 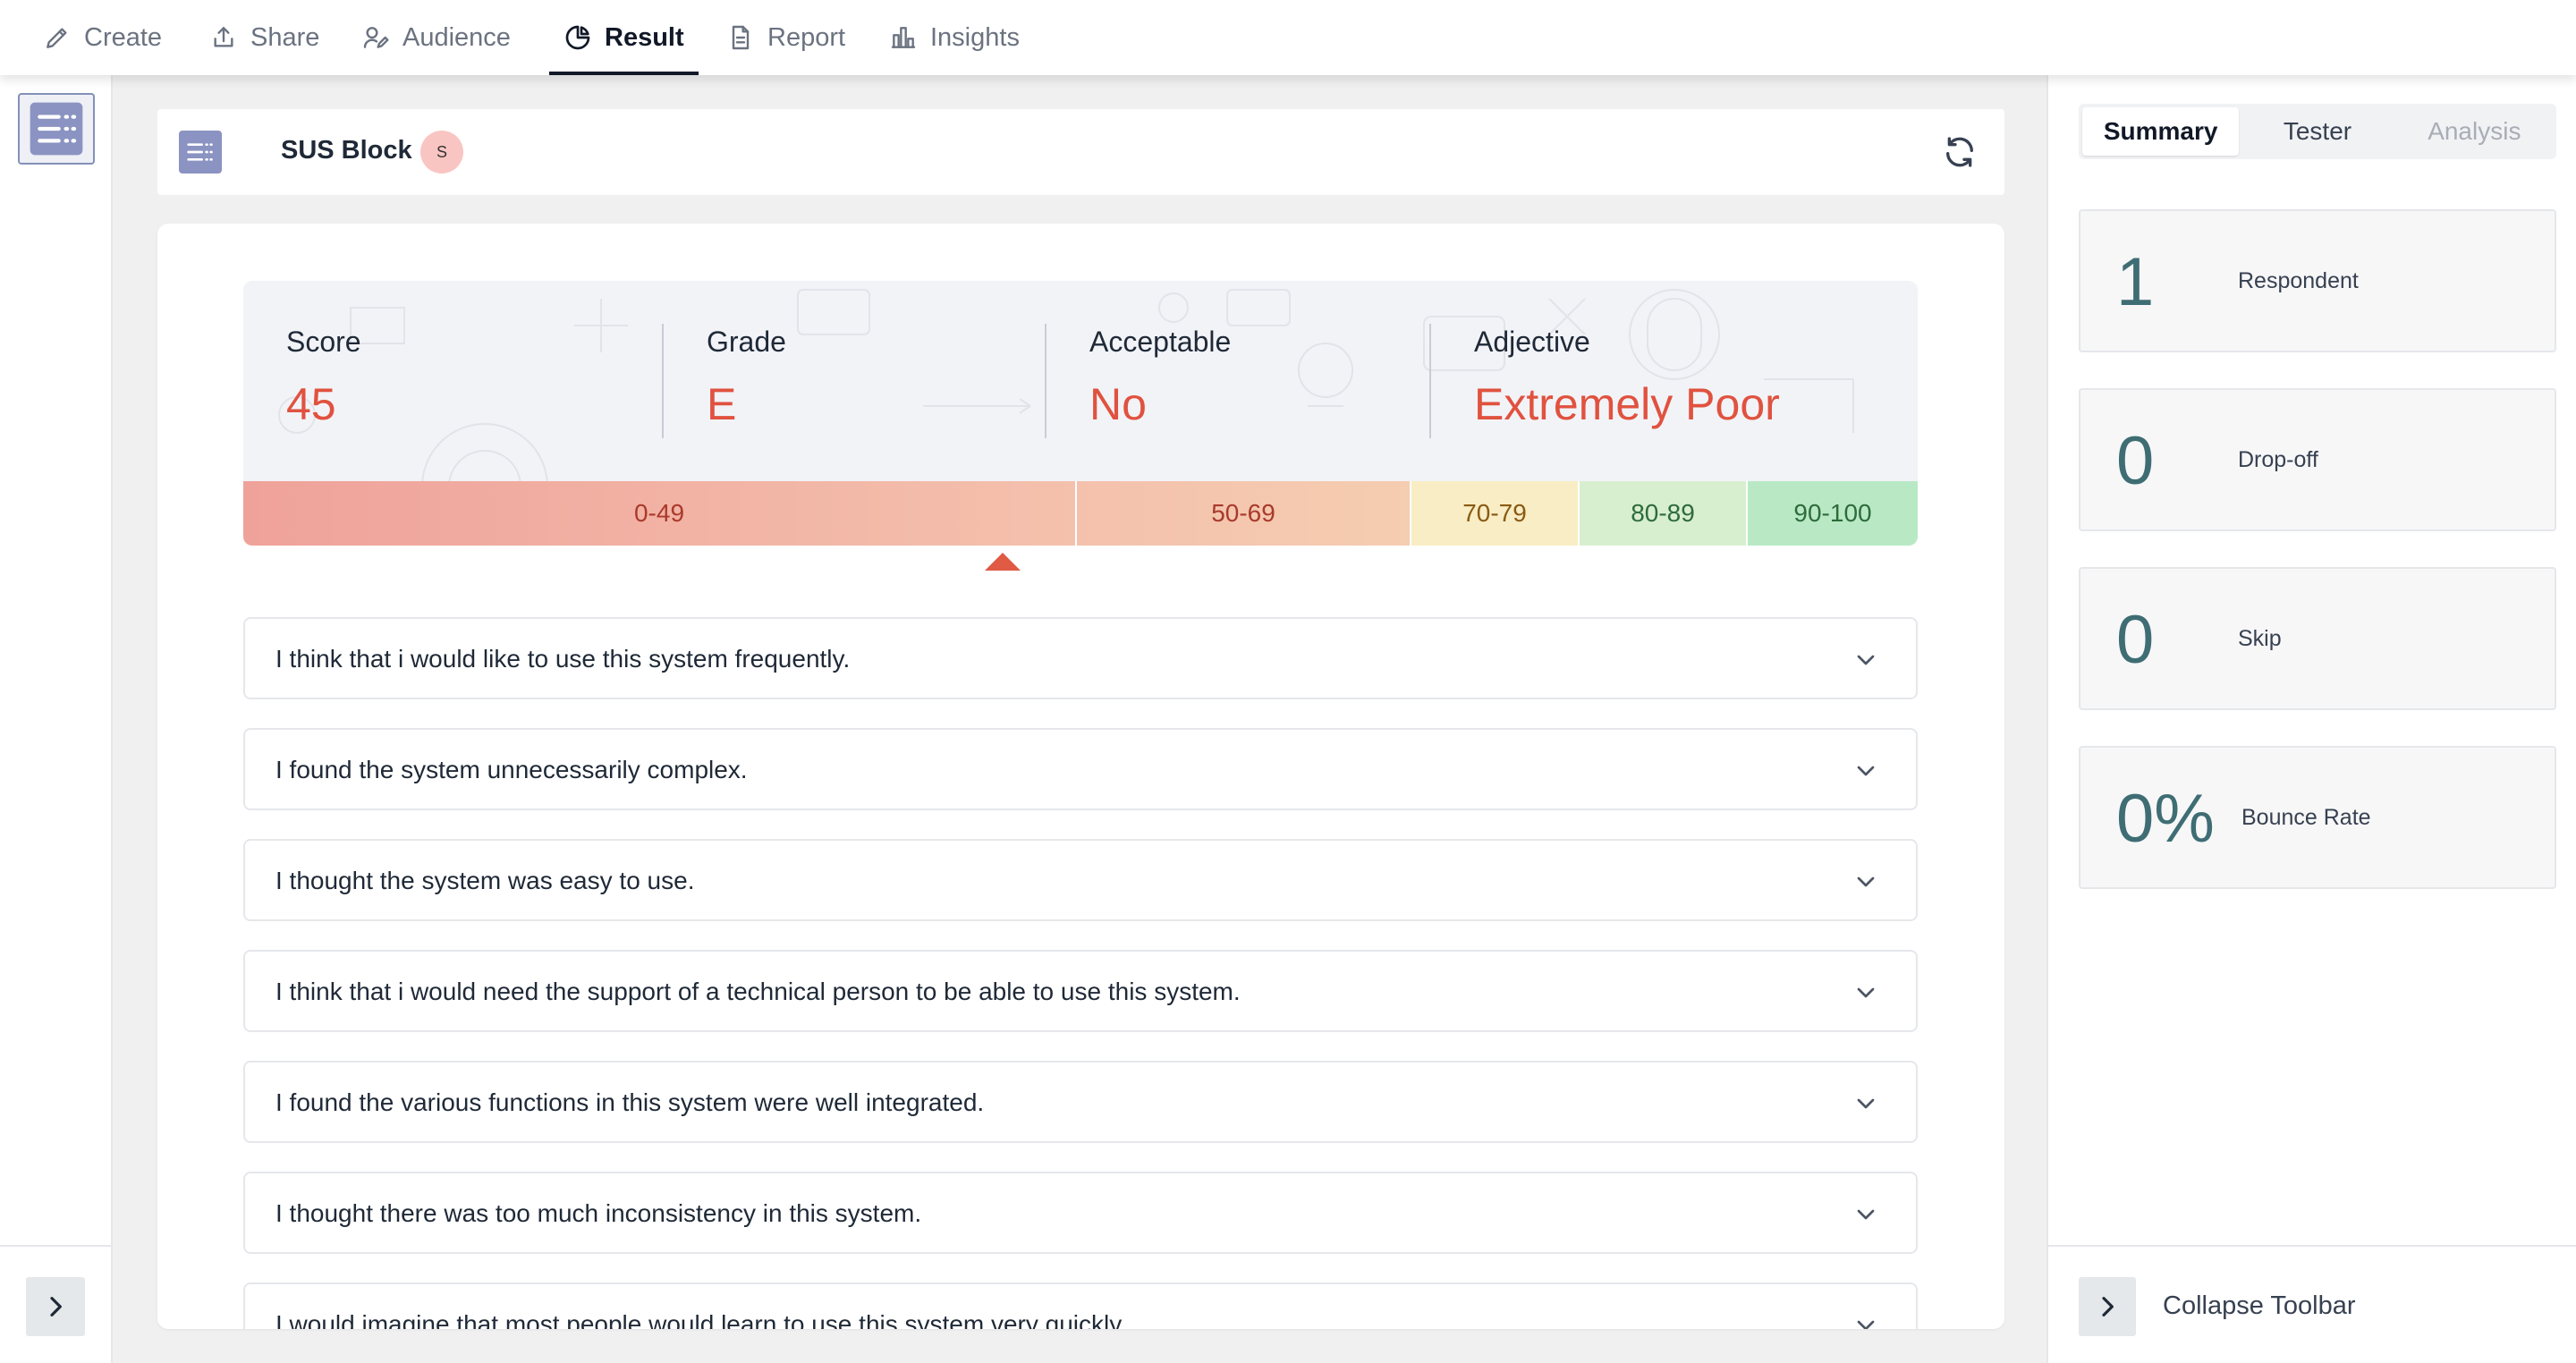 What do you see at coordinates (741, 38) in the screenshot?
I see `document-icon` at bounding box center [741, 38].